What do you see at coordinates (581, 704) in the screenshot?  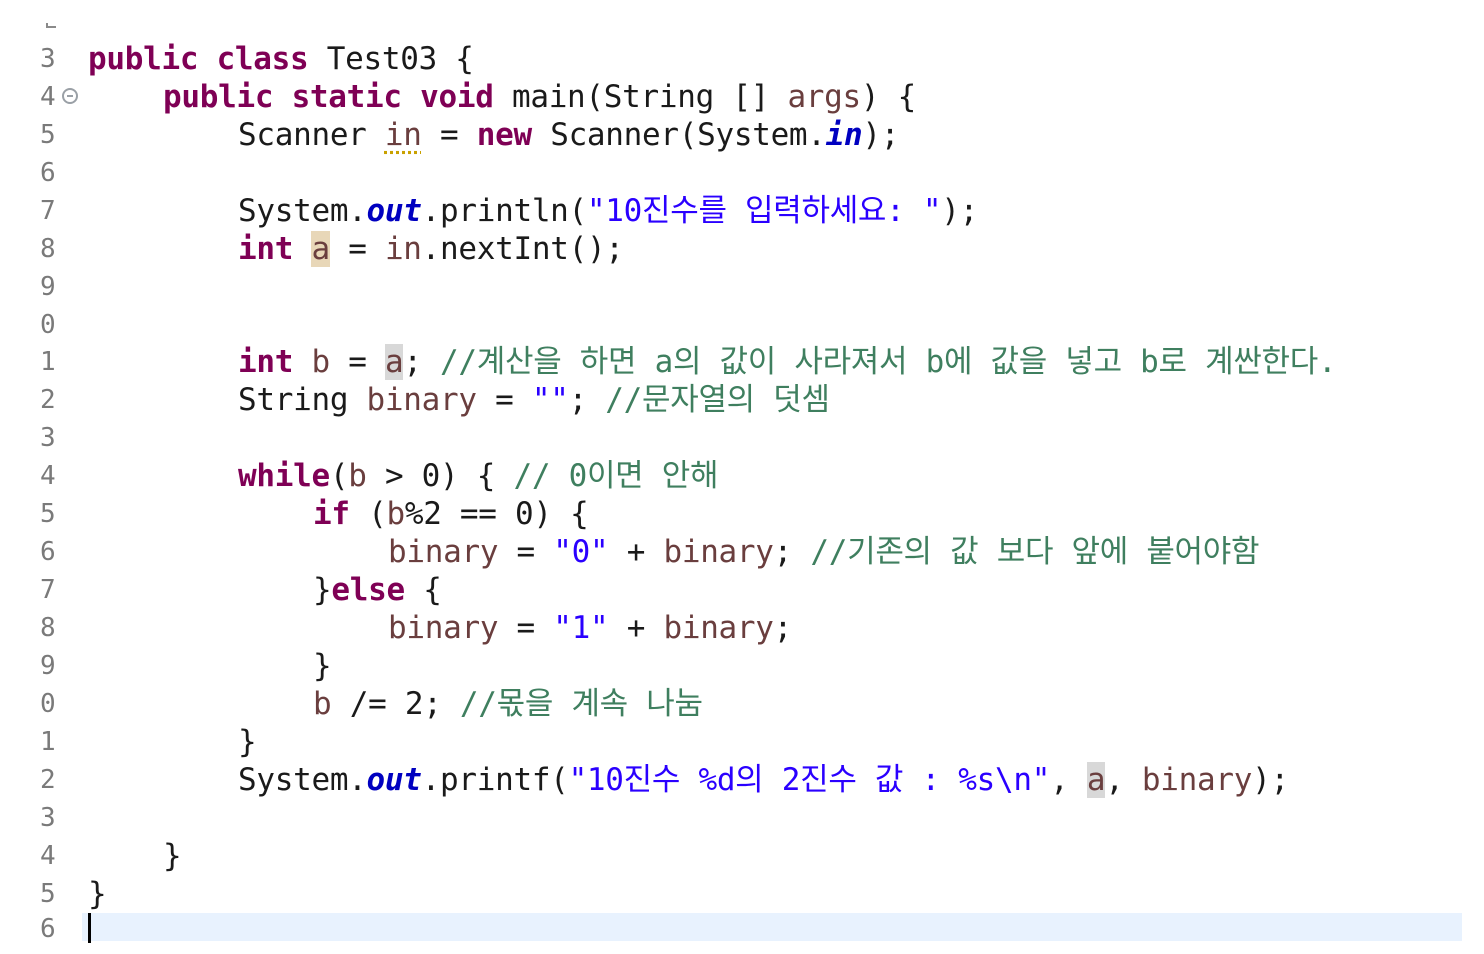 I see `comment: //몫을 계속 나눔` at bounding box center [581, 704].